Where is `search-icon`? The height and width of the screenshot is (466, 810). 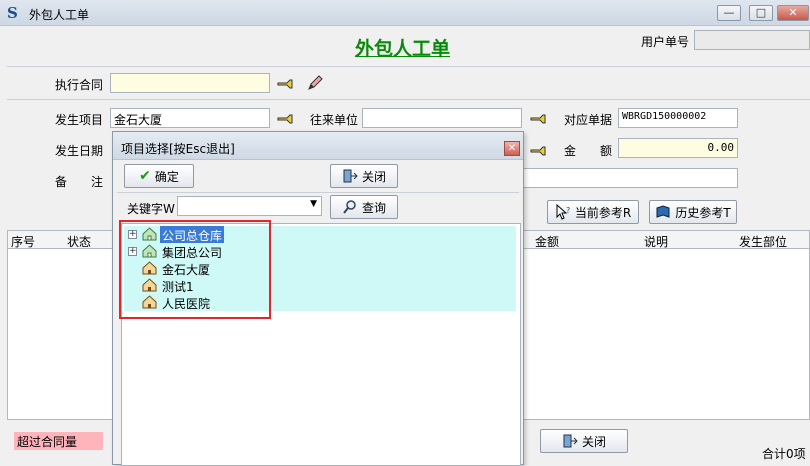
search-icon is located at coordinates (349, 207).